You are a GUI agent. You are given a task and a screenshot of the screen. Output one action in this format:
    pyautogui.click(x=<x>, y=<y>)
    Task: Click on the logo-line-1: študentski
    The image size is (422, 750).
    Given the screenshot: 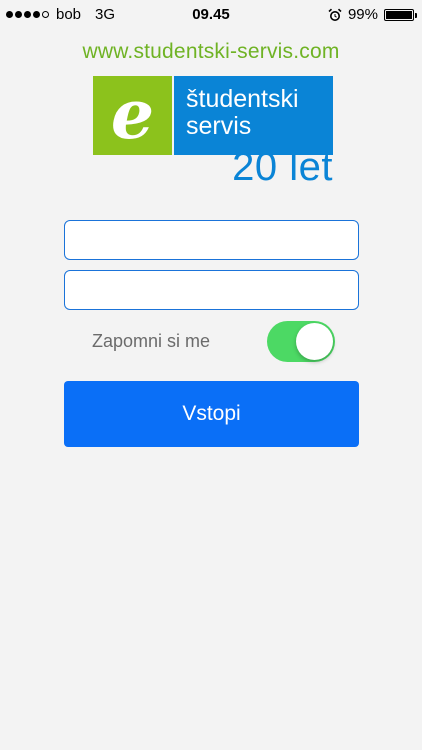 What is the action you would take?
    pyautogui.click(x=242, y=99)
    